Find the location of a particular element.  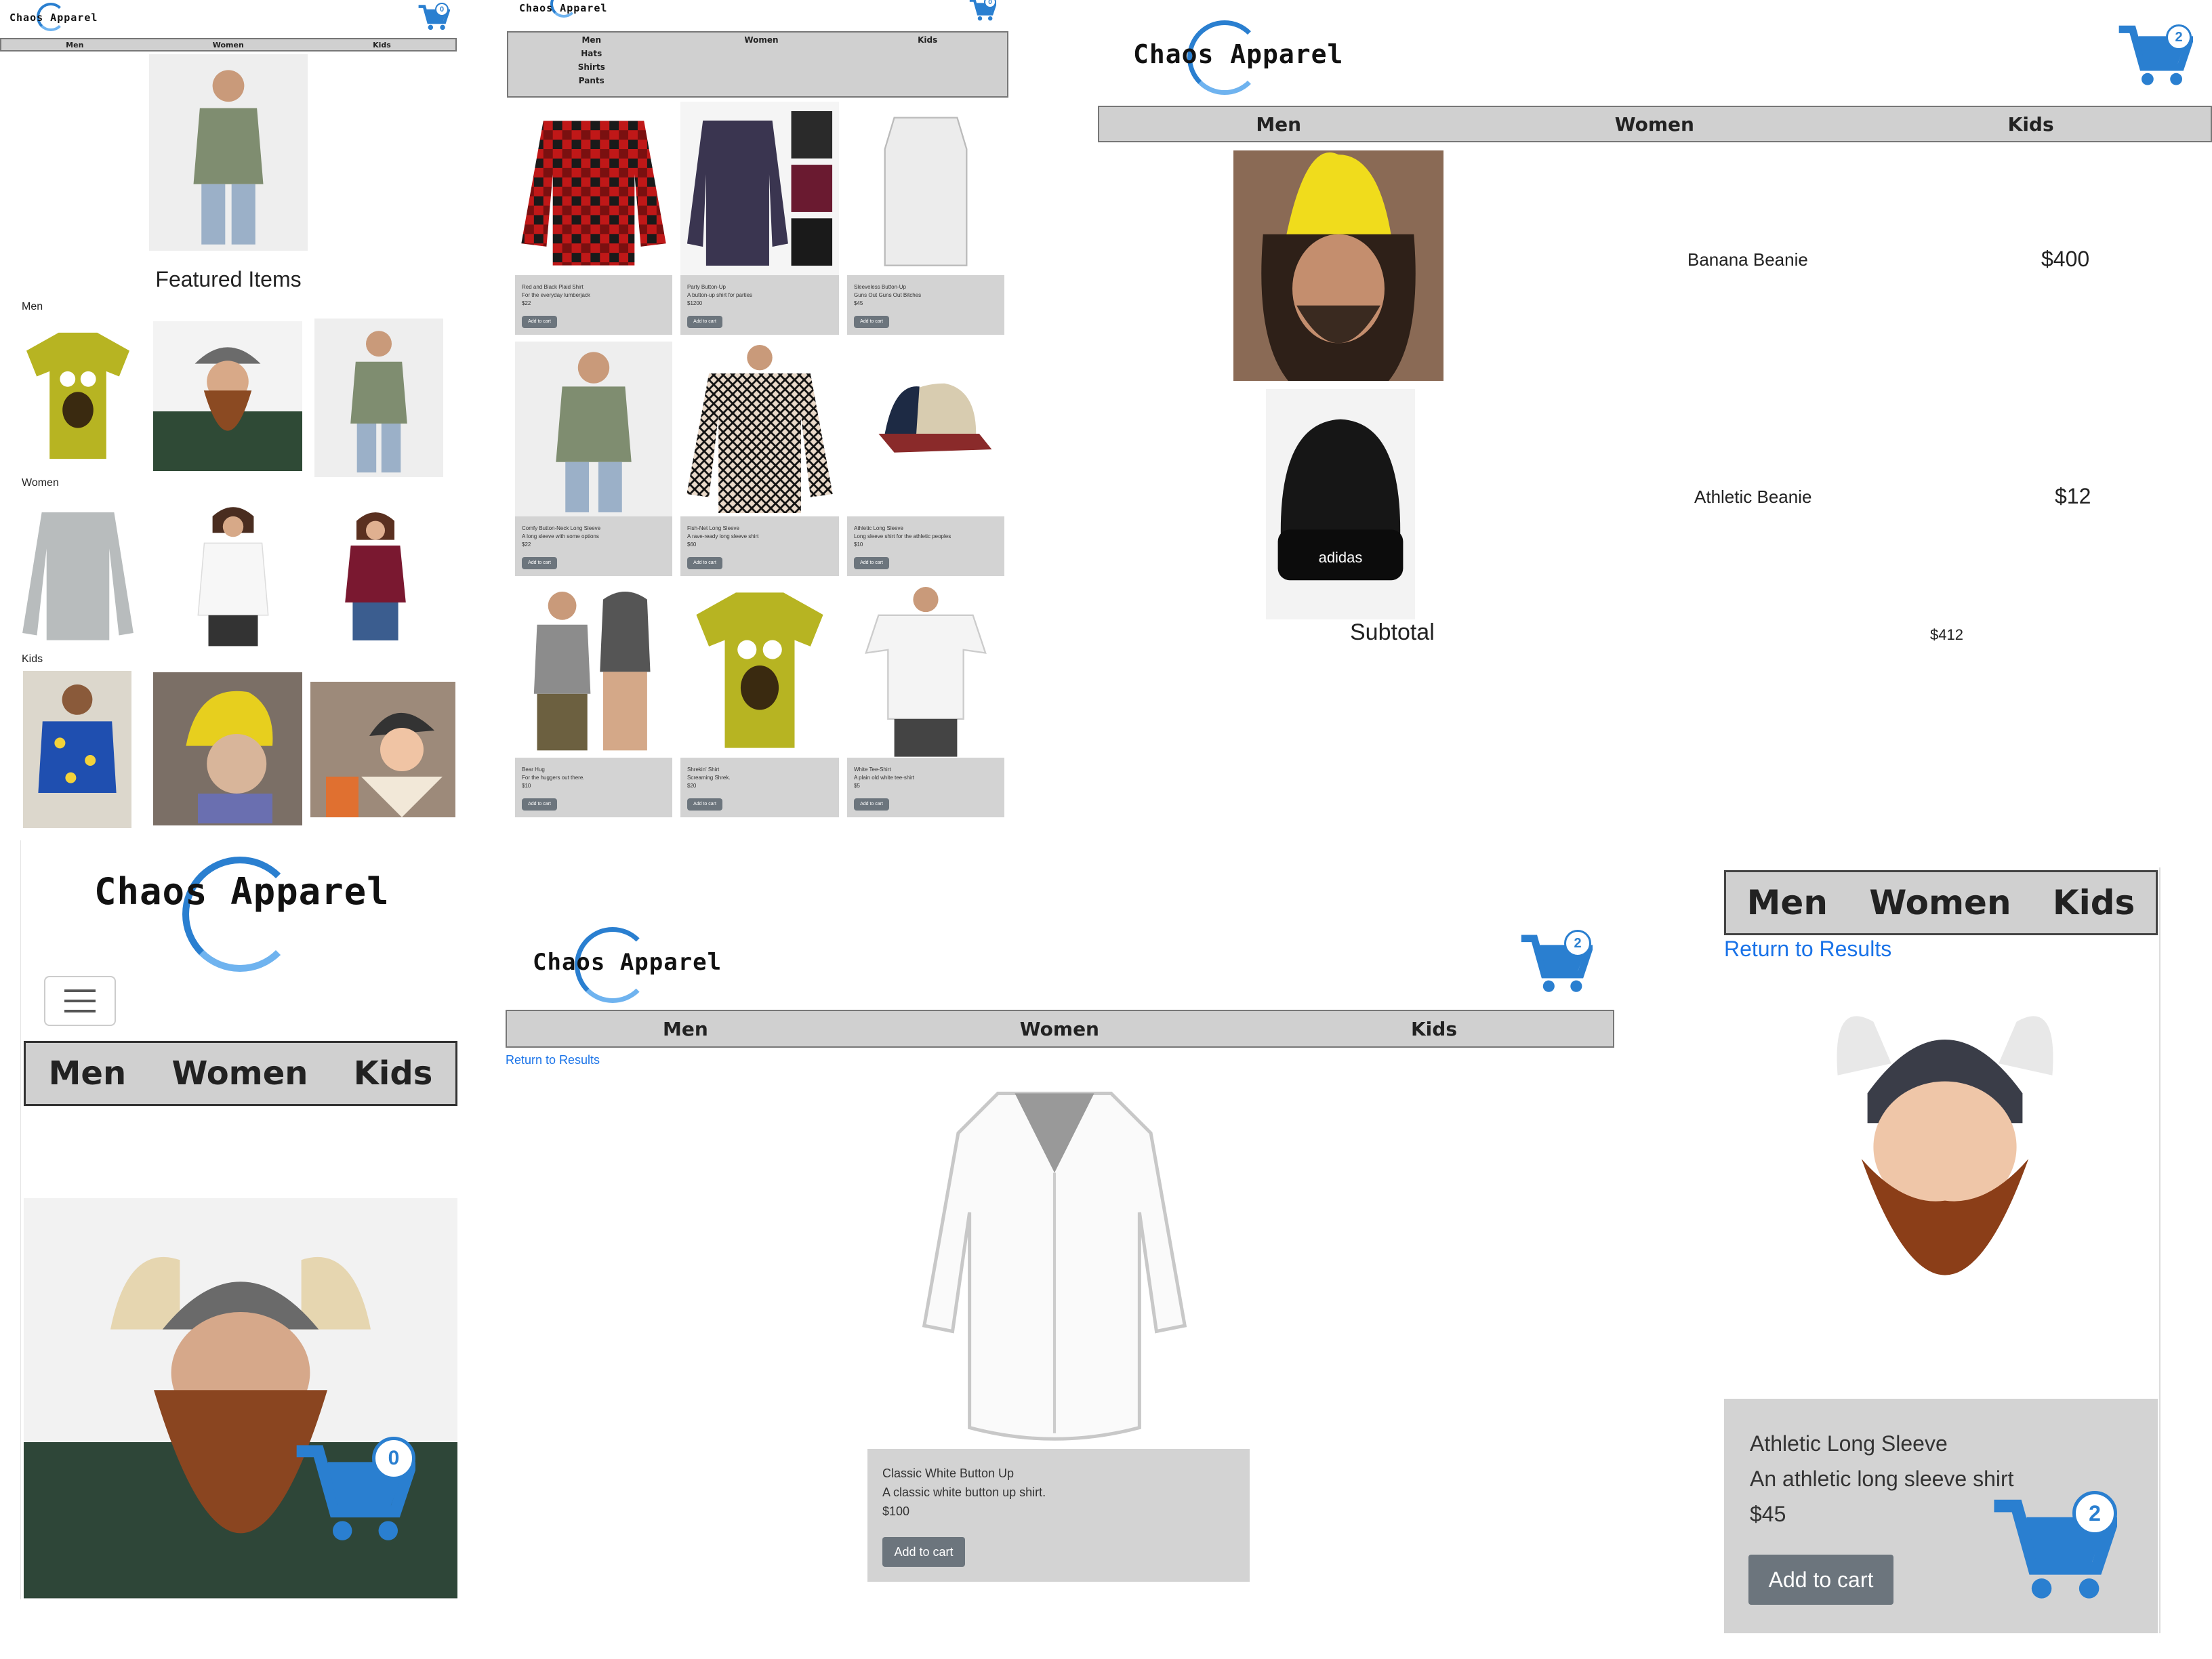

section-label-men: Men is located at coordinates (32, 307).